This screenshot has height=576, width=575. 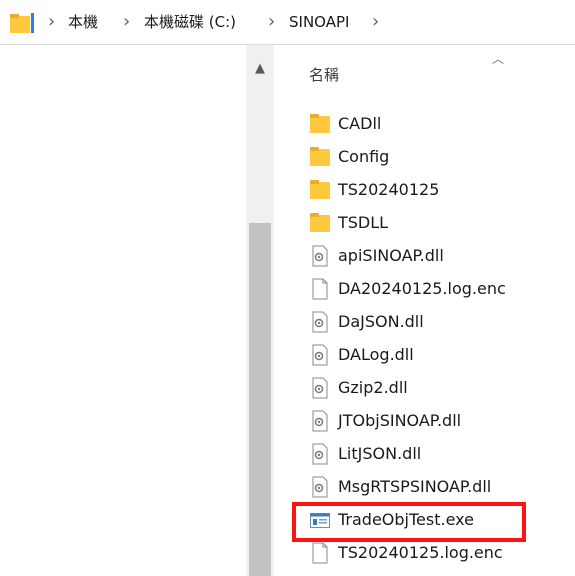 What do you see at coordinates (260, 69) in the screenshot?
I see `scroll-up-arrow-icon: ▲` at bounding box center [260, 69].